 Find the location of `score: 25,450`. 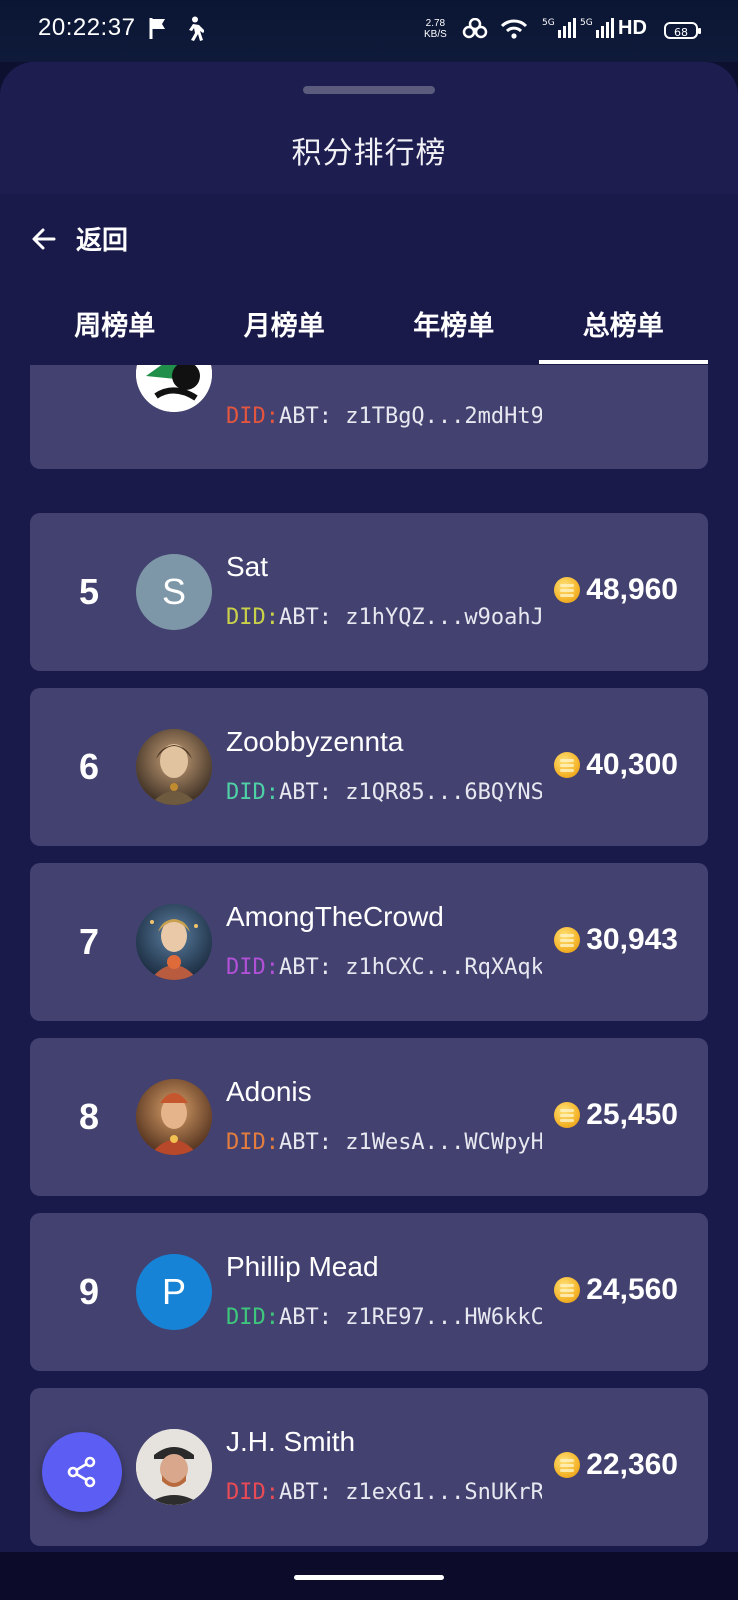

score: 25,450 is located at coordinates (616, 1115).